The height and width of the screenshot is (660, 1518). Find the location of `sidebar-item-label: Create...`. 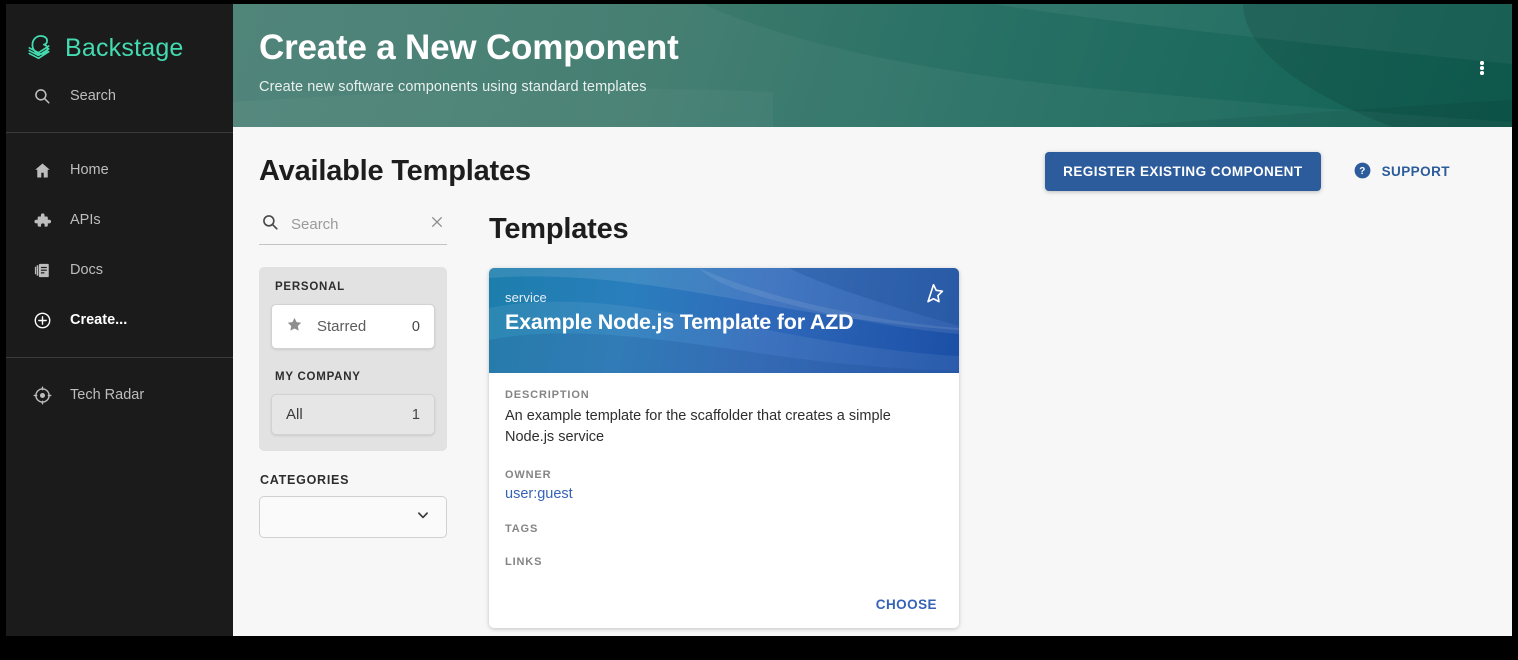

sidebar-item-label: Create... is located at coordinates (99, 320).